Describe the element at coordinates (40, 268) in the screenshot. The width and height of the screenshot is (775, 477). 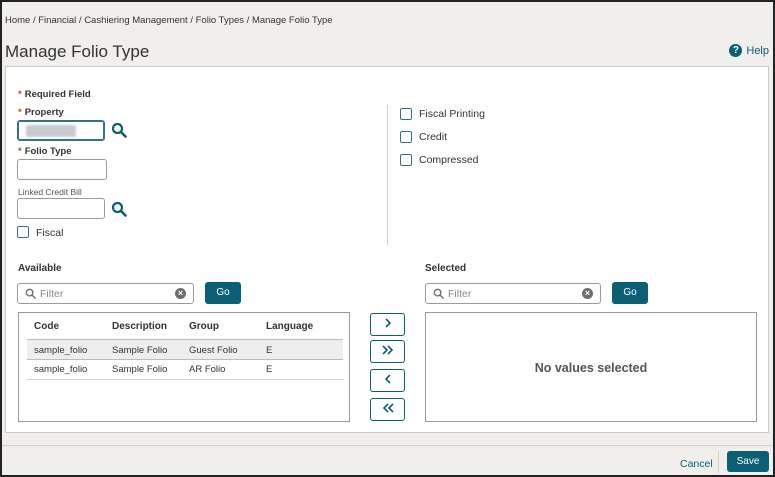
I see `available-title: Available` at that location.